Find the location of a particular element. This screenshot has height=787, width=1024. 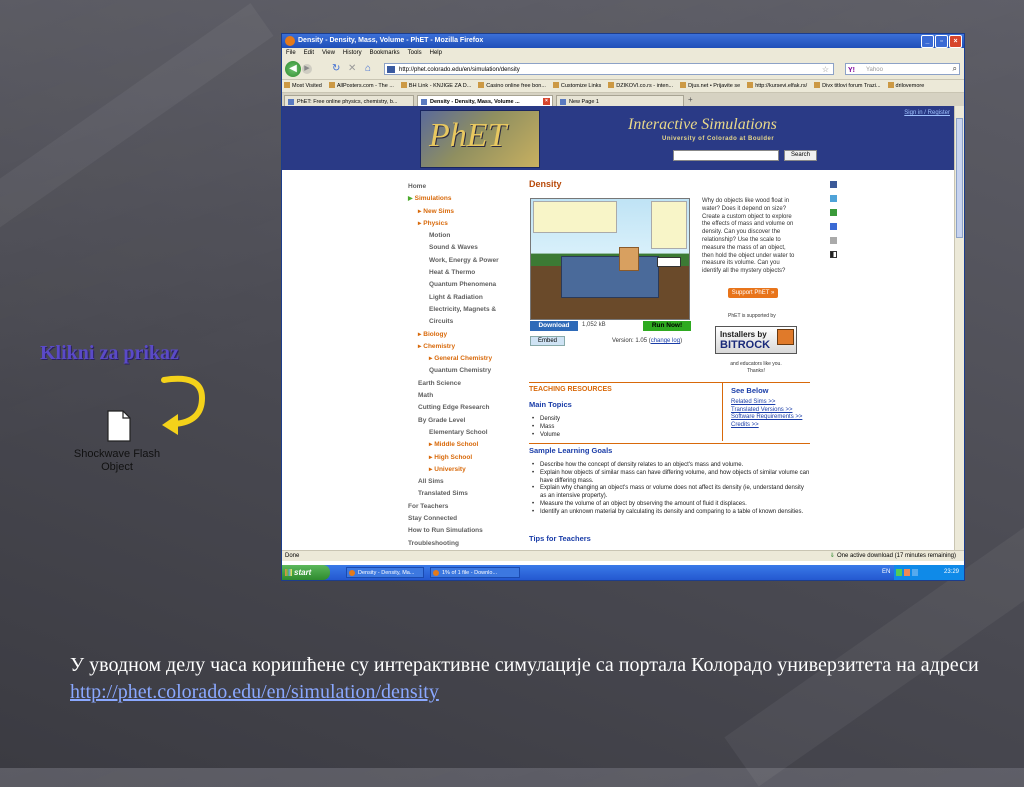

bitrock-logo: Installers by BITROCK is located at coordinates (756, 340).